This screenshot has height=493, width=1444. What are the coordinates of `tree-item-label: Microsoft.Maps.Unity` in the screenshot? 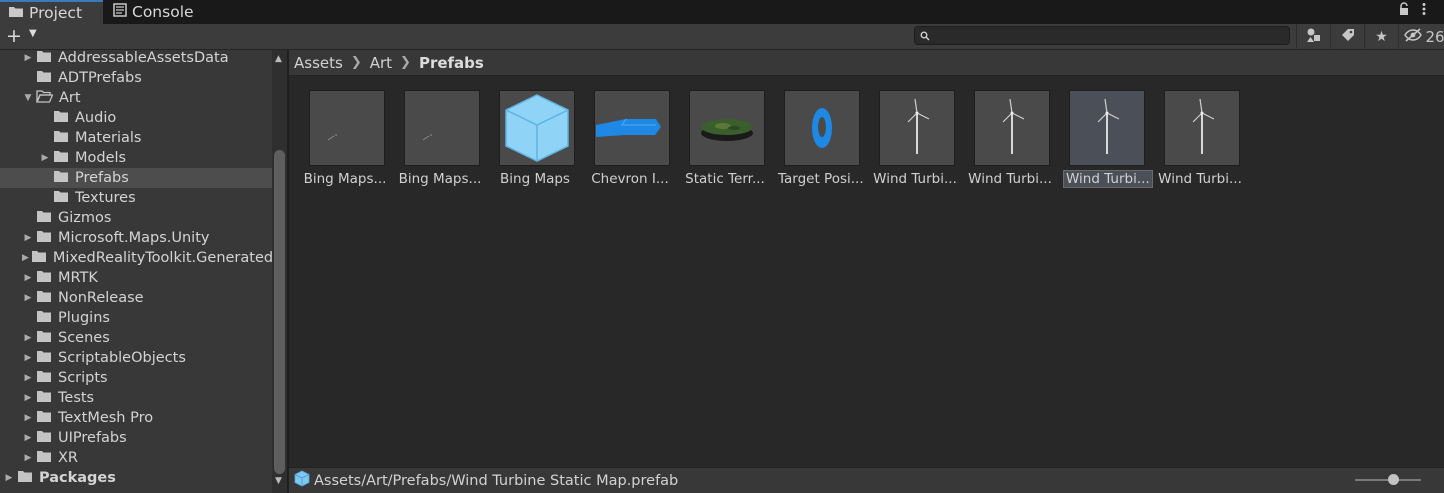 It's located at (134, 238).